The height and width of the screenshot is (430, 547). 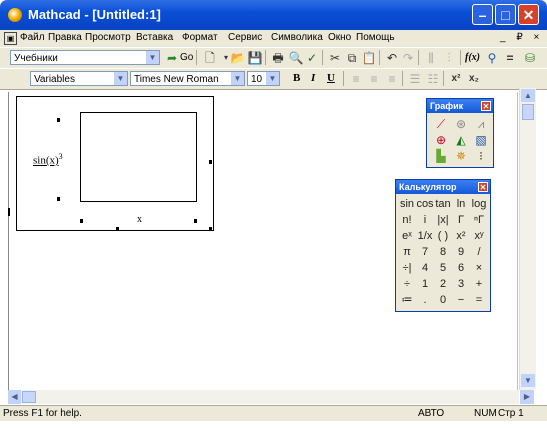 I want to click on calc-button: /, so click(x=479, y=252).